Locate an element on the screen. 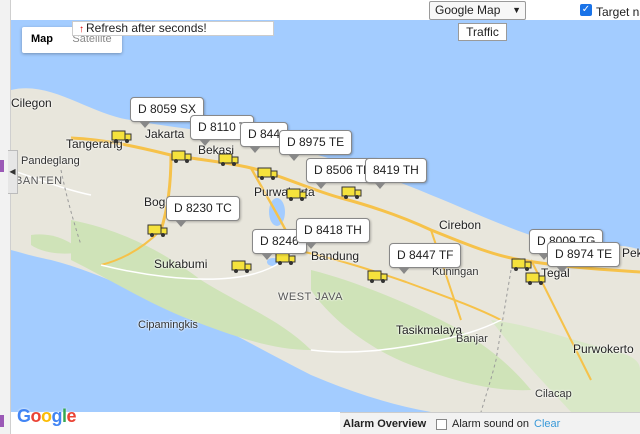 The width and height of the screenshot is (640, 434). collapse-sidebar-button: ◀ is located at coordinates (13, 172).